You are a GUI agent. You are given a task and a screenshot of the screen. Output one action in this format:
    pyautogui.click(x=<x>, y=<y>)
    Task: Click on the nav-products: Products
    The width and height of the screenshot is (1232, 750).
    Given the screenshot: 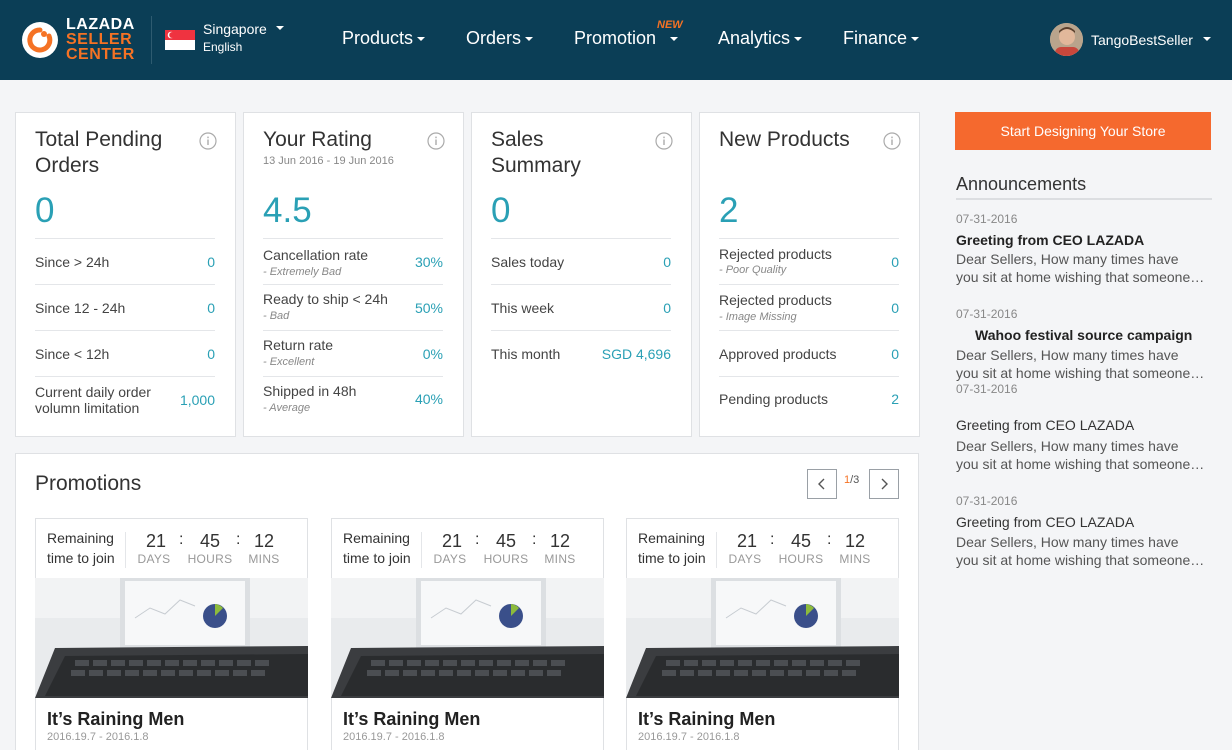 What is the action you would take?
    pyautogui.click(x=384, y=38)
    